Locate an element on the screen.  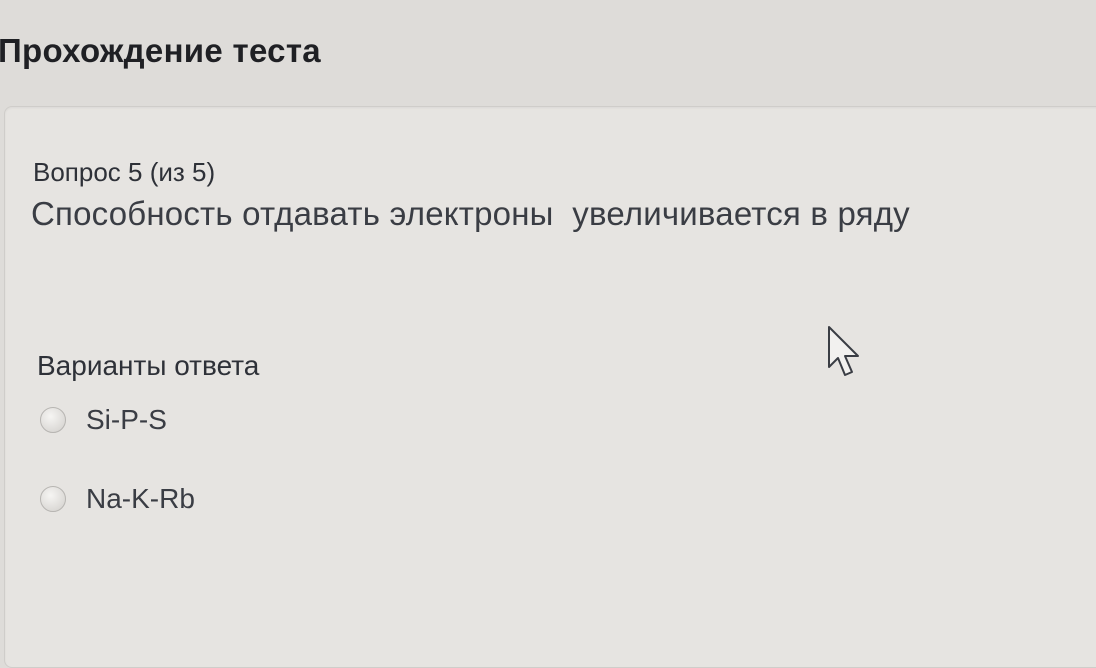
question-number: Вопрос 5 (из 5) is located at coordinates (124, 172).